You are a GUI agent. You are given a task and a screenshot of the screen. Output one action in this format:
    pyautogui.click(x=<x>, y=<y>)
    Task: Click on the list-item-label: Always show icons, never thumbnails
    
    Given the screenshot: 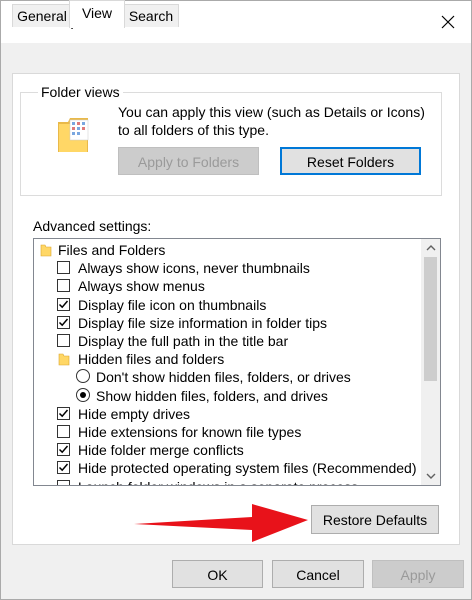 What is the action you would take?
    pyautogui.click(x=194, y=268)
    